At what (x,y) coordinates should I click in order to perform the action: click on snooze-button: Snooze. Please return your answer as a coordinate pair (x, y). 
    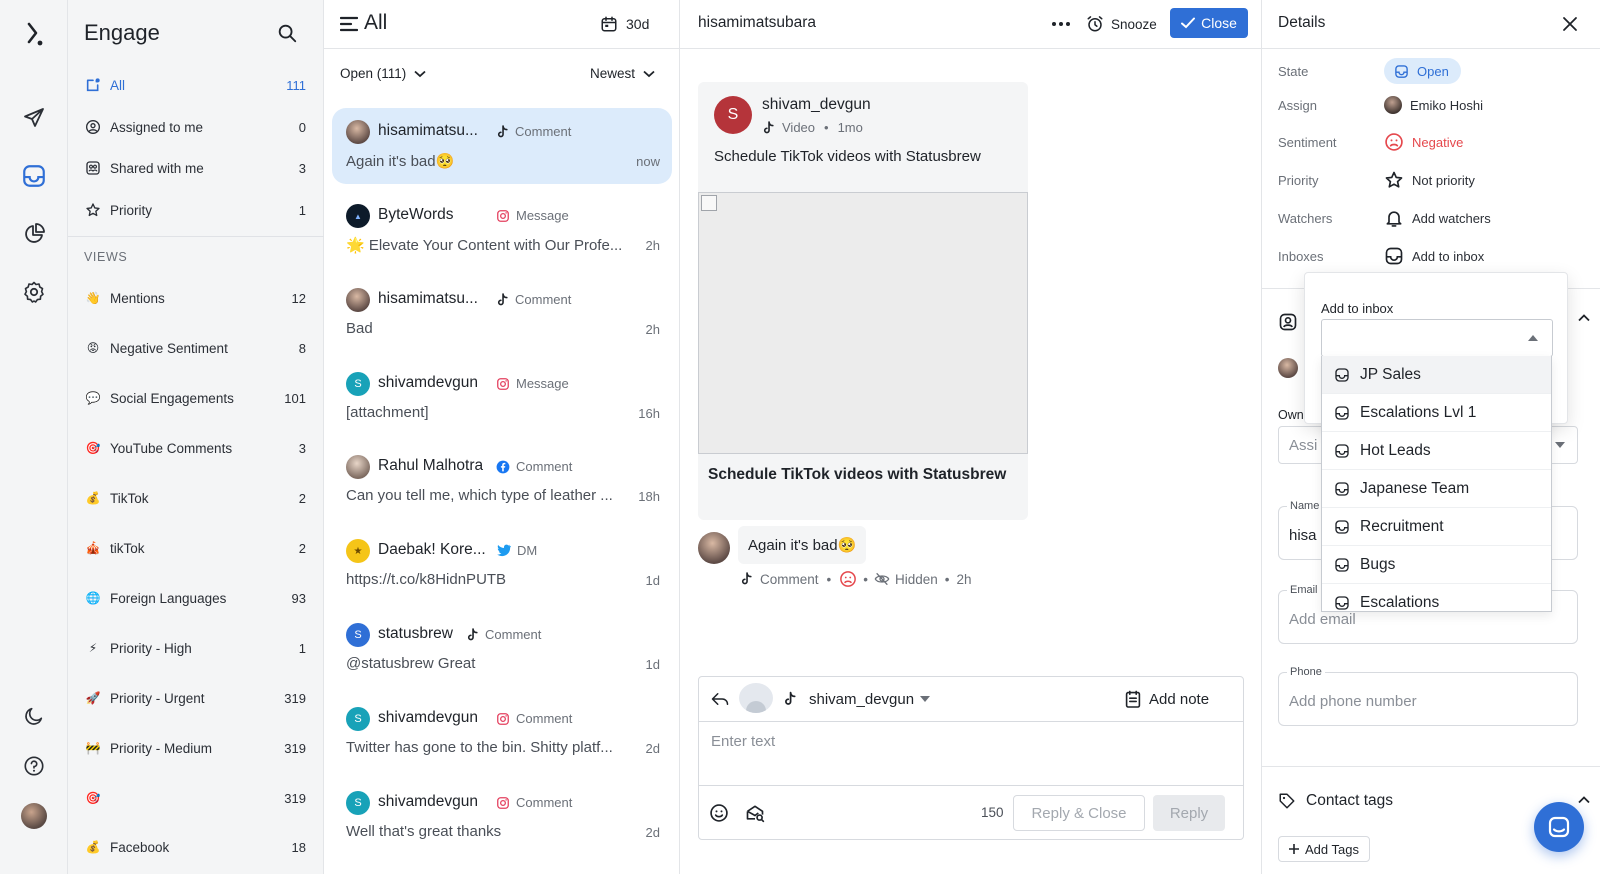
    Looking at the image, I should click on (1121, 24).